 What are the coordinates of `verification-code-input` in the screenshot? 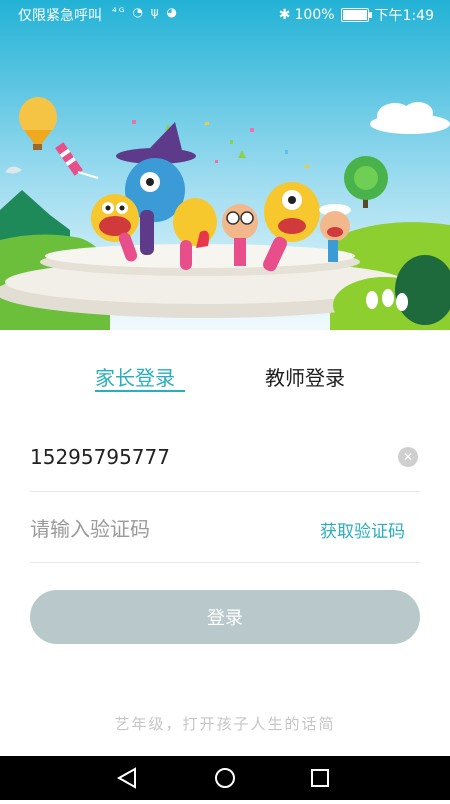 It's located at (165, 529).